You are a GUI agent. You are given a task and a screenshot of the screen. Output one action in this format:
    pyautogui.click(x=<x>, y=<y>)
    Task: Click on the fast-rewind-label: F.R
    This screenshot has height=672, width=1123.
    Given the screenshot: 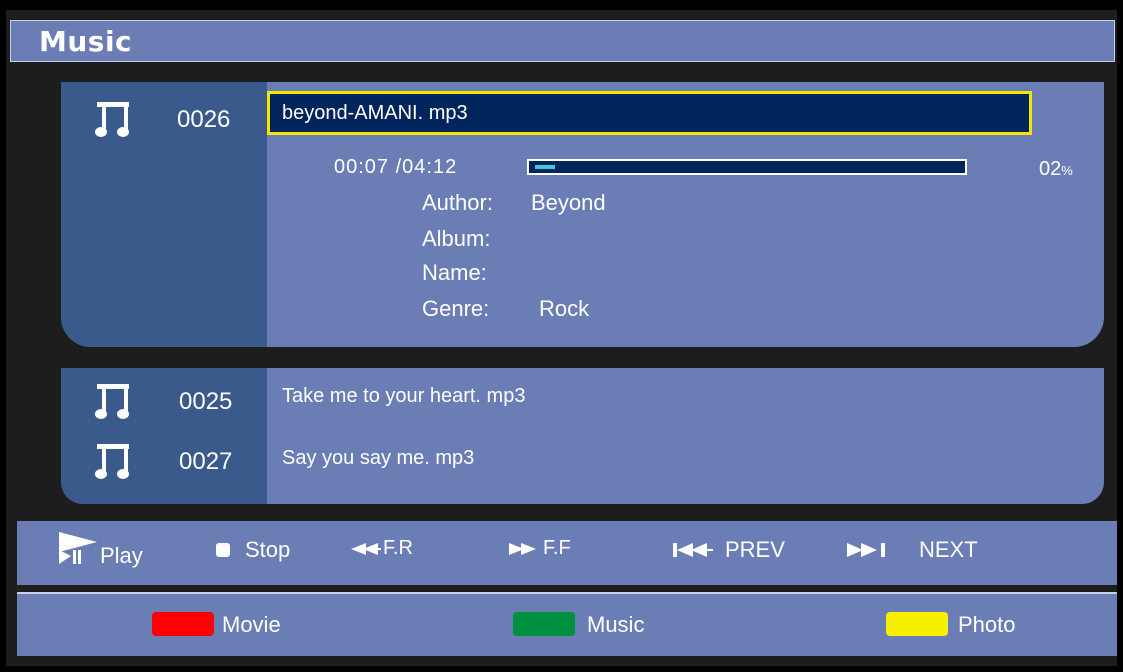 What is the action you would take?
    pyautogui.click(x=398, y=548)
    